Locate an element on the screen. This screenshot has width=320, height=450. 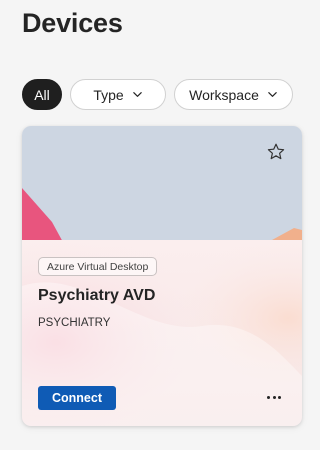
connect-button: Connect is located at coordinates (77, 398).